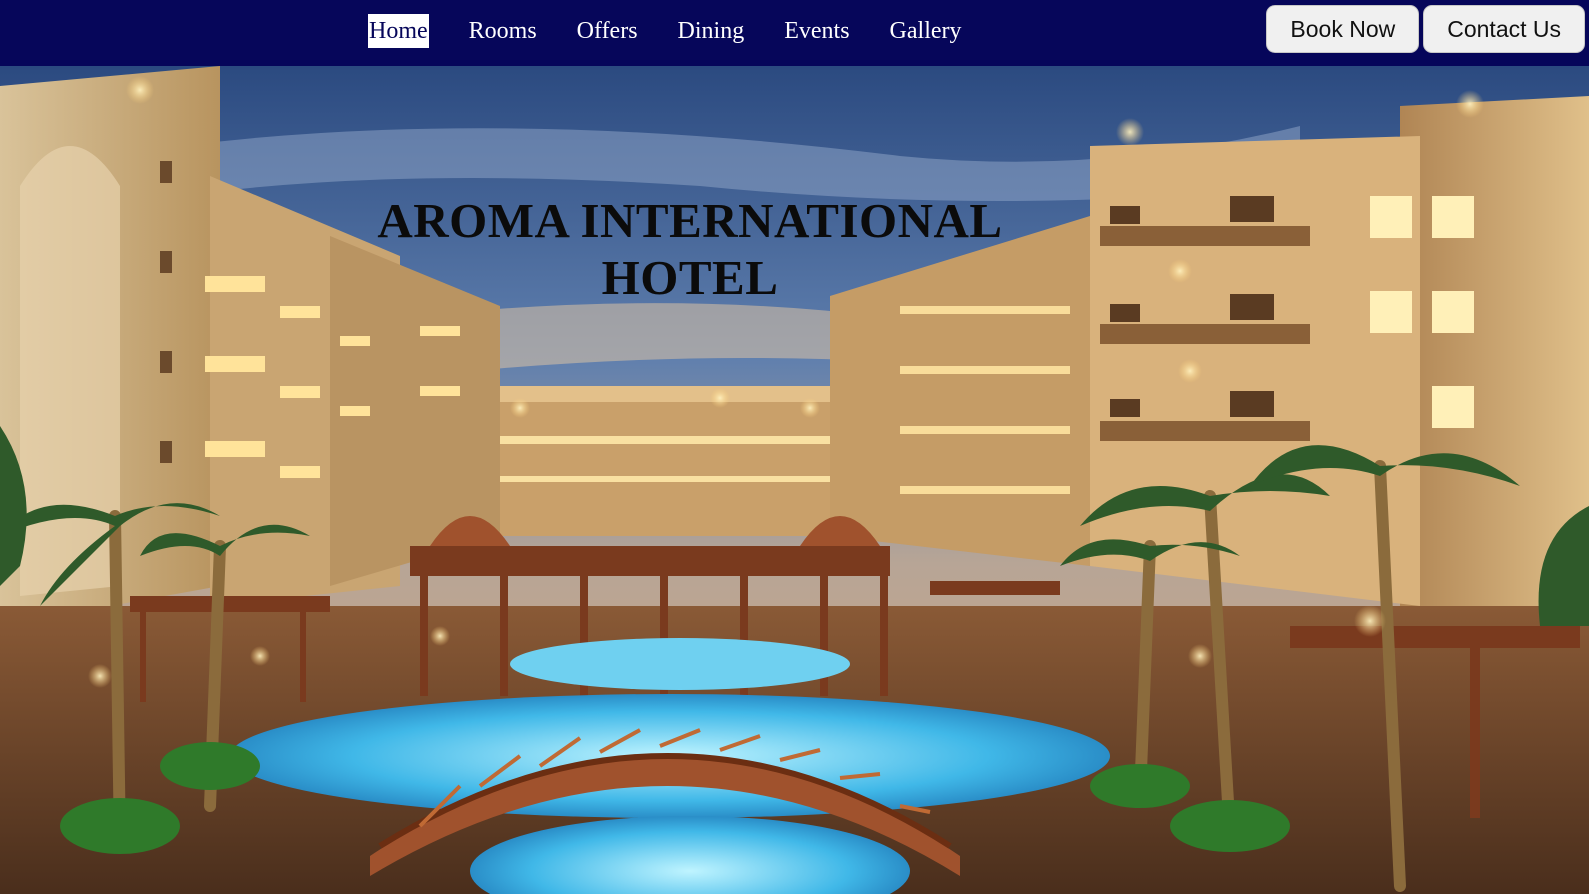  I want to click on nav-link-home: Home, so click(398, 31).